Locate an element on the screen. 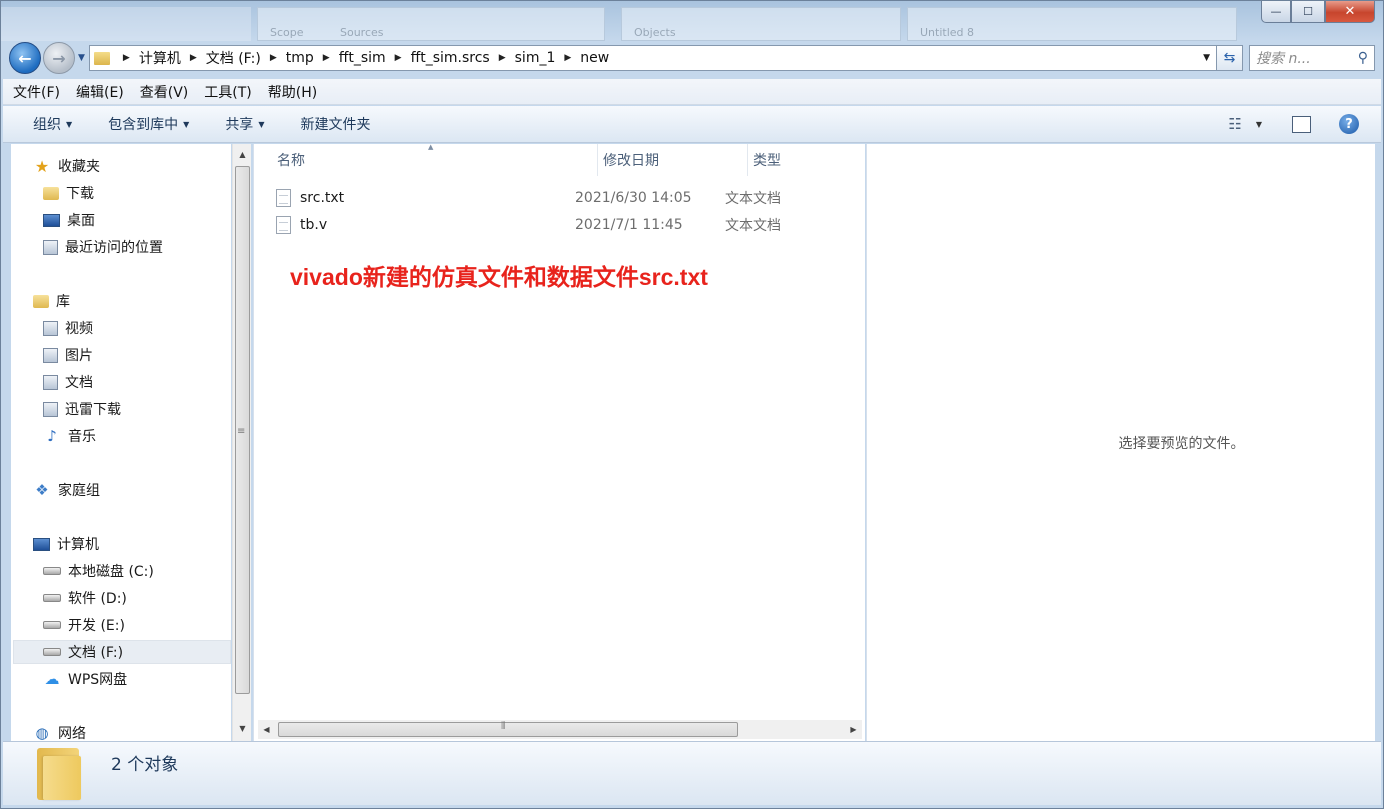 The image size is (1384, 809). nav-drive-d: 软件 (D:) is located at coordinates (85, 598).